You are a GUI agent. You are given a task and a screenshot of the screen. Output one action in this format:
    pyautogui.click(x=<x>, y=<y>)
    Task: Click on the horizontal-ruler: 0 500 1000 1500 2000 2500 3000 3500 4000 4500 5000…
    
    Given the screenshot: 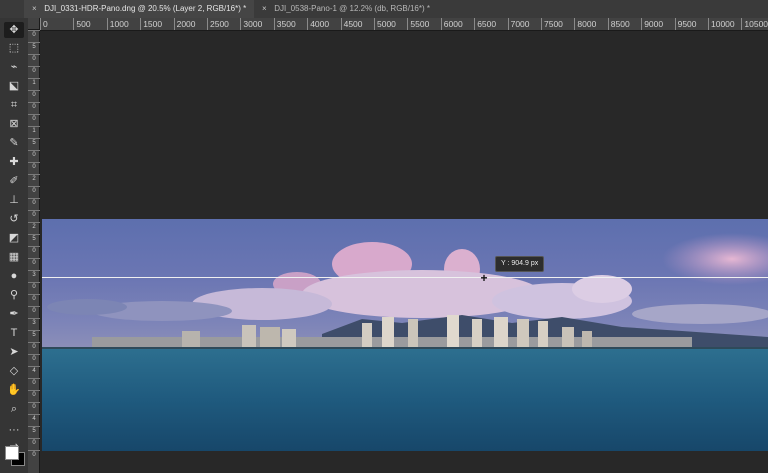 What is the action you would take?
    pyautogui.click(x=404, y=24)
    